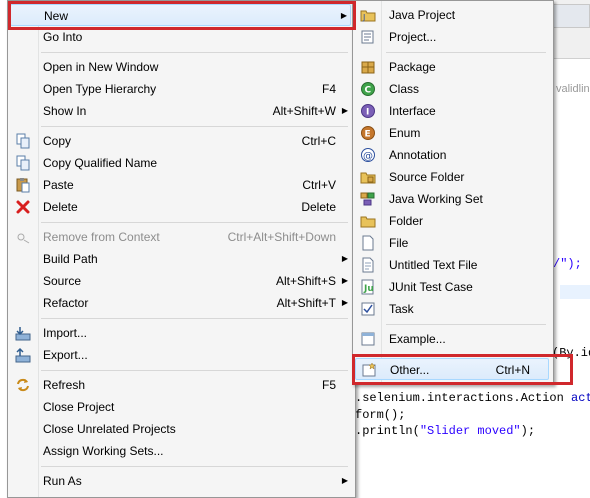 The image size is (590, 498). I want to click on svg-text: Ju, so click(368, 289).